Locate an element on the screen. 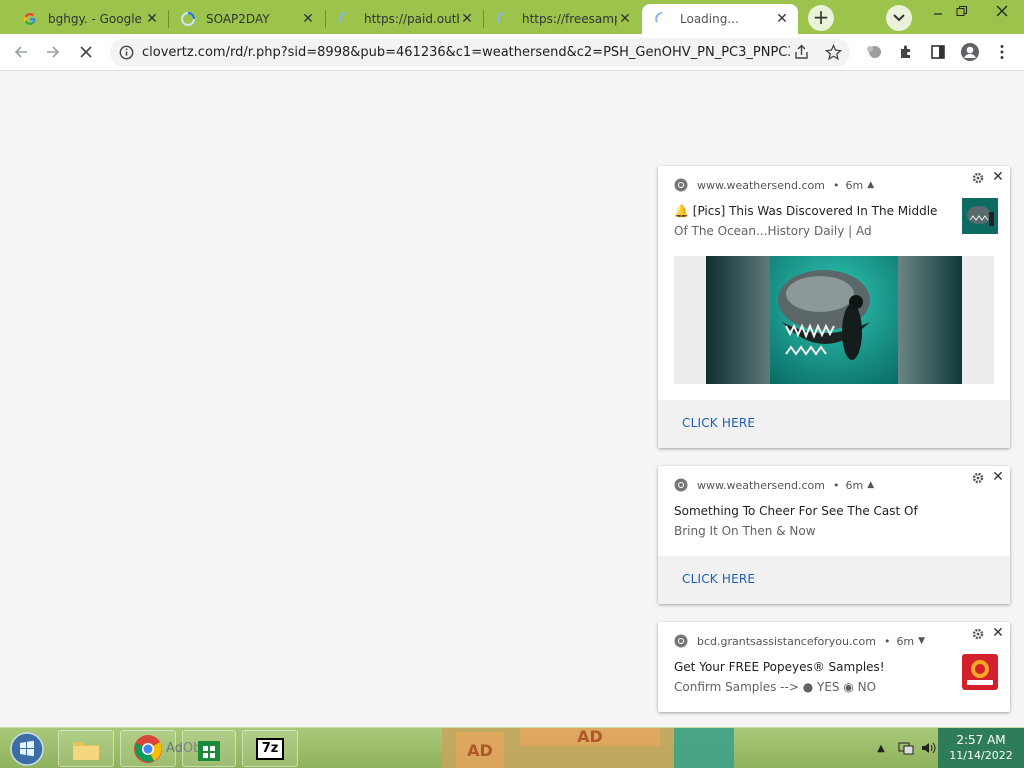 This screenshot has width=1024, height=768. ad-label: AD is located at coordinates (590, 737).